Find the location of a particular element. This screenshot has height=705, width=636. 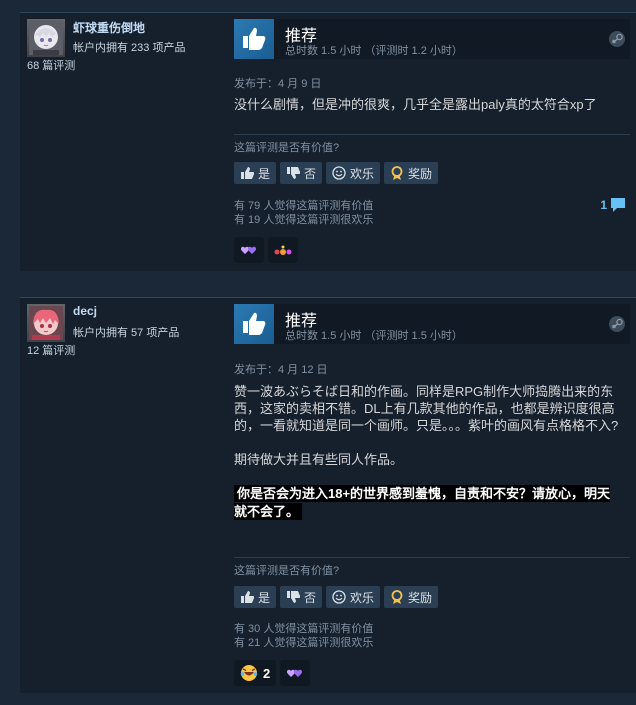

comment-icon is located at coordinates (618, 205).